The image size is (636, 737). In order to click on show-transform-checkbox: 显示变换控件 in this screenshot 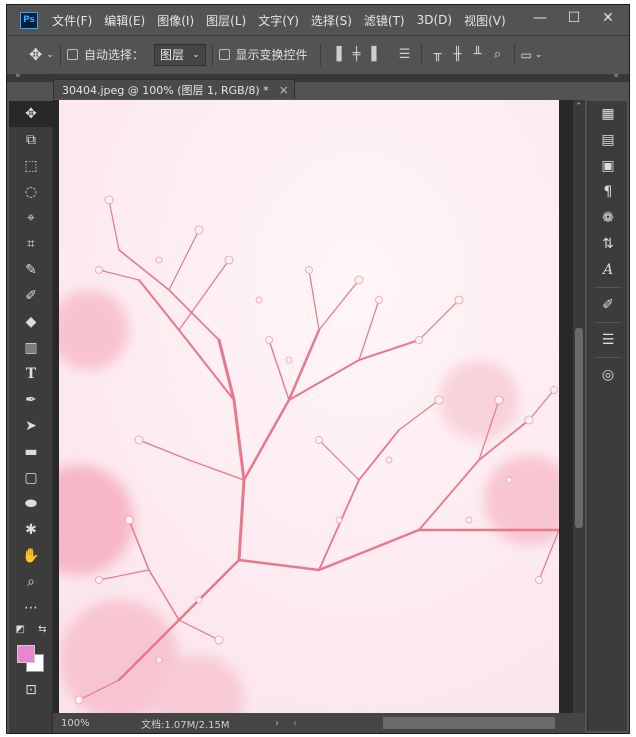, I will do `click(263, 54)`.